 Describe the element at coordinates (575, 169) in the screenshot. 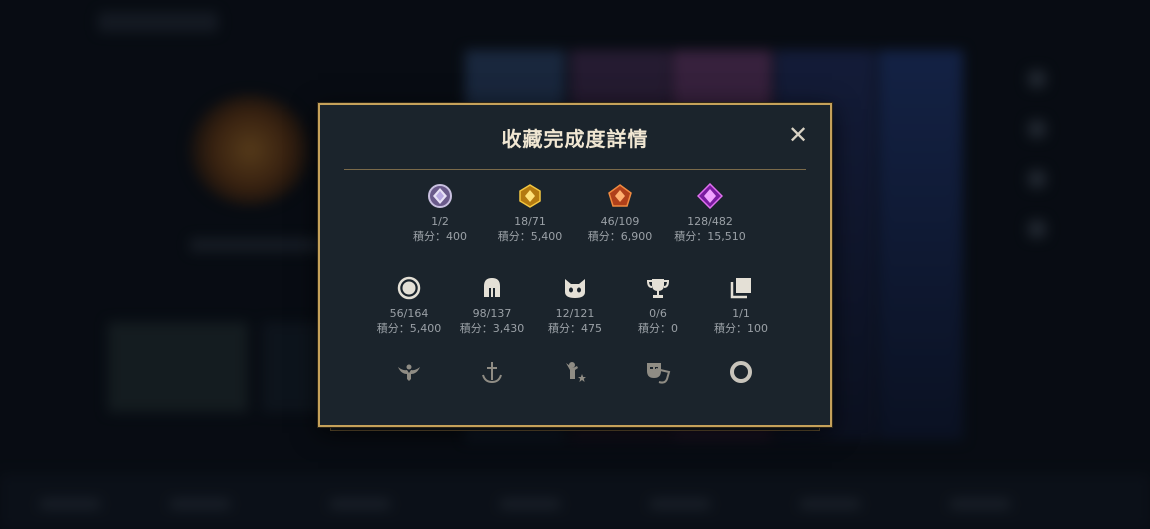

I see `title-divider` at that location.